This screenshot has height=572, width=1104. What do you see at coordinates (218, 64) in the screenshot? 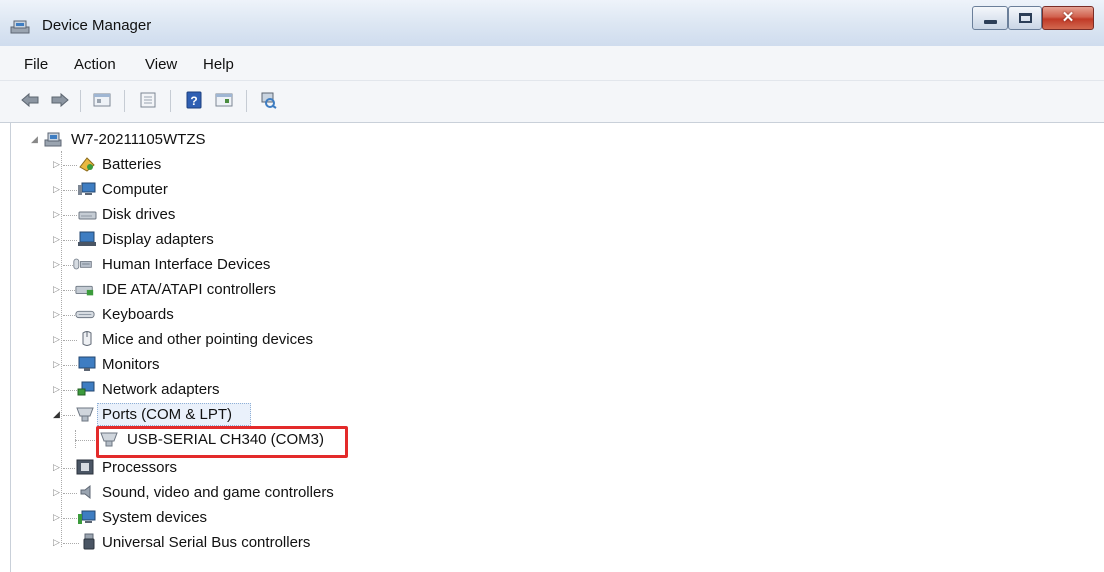
I see `menu-help: Help` at bounding box center [218, 64].